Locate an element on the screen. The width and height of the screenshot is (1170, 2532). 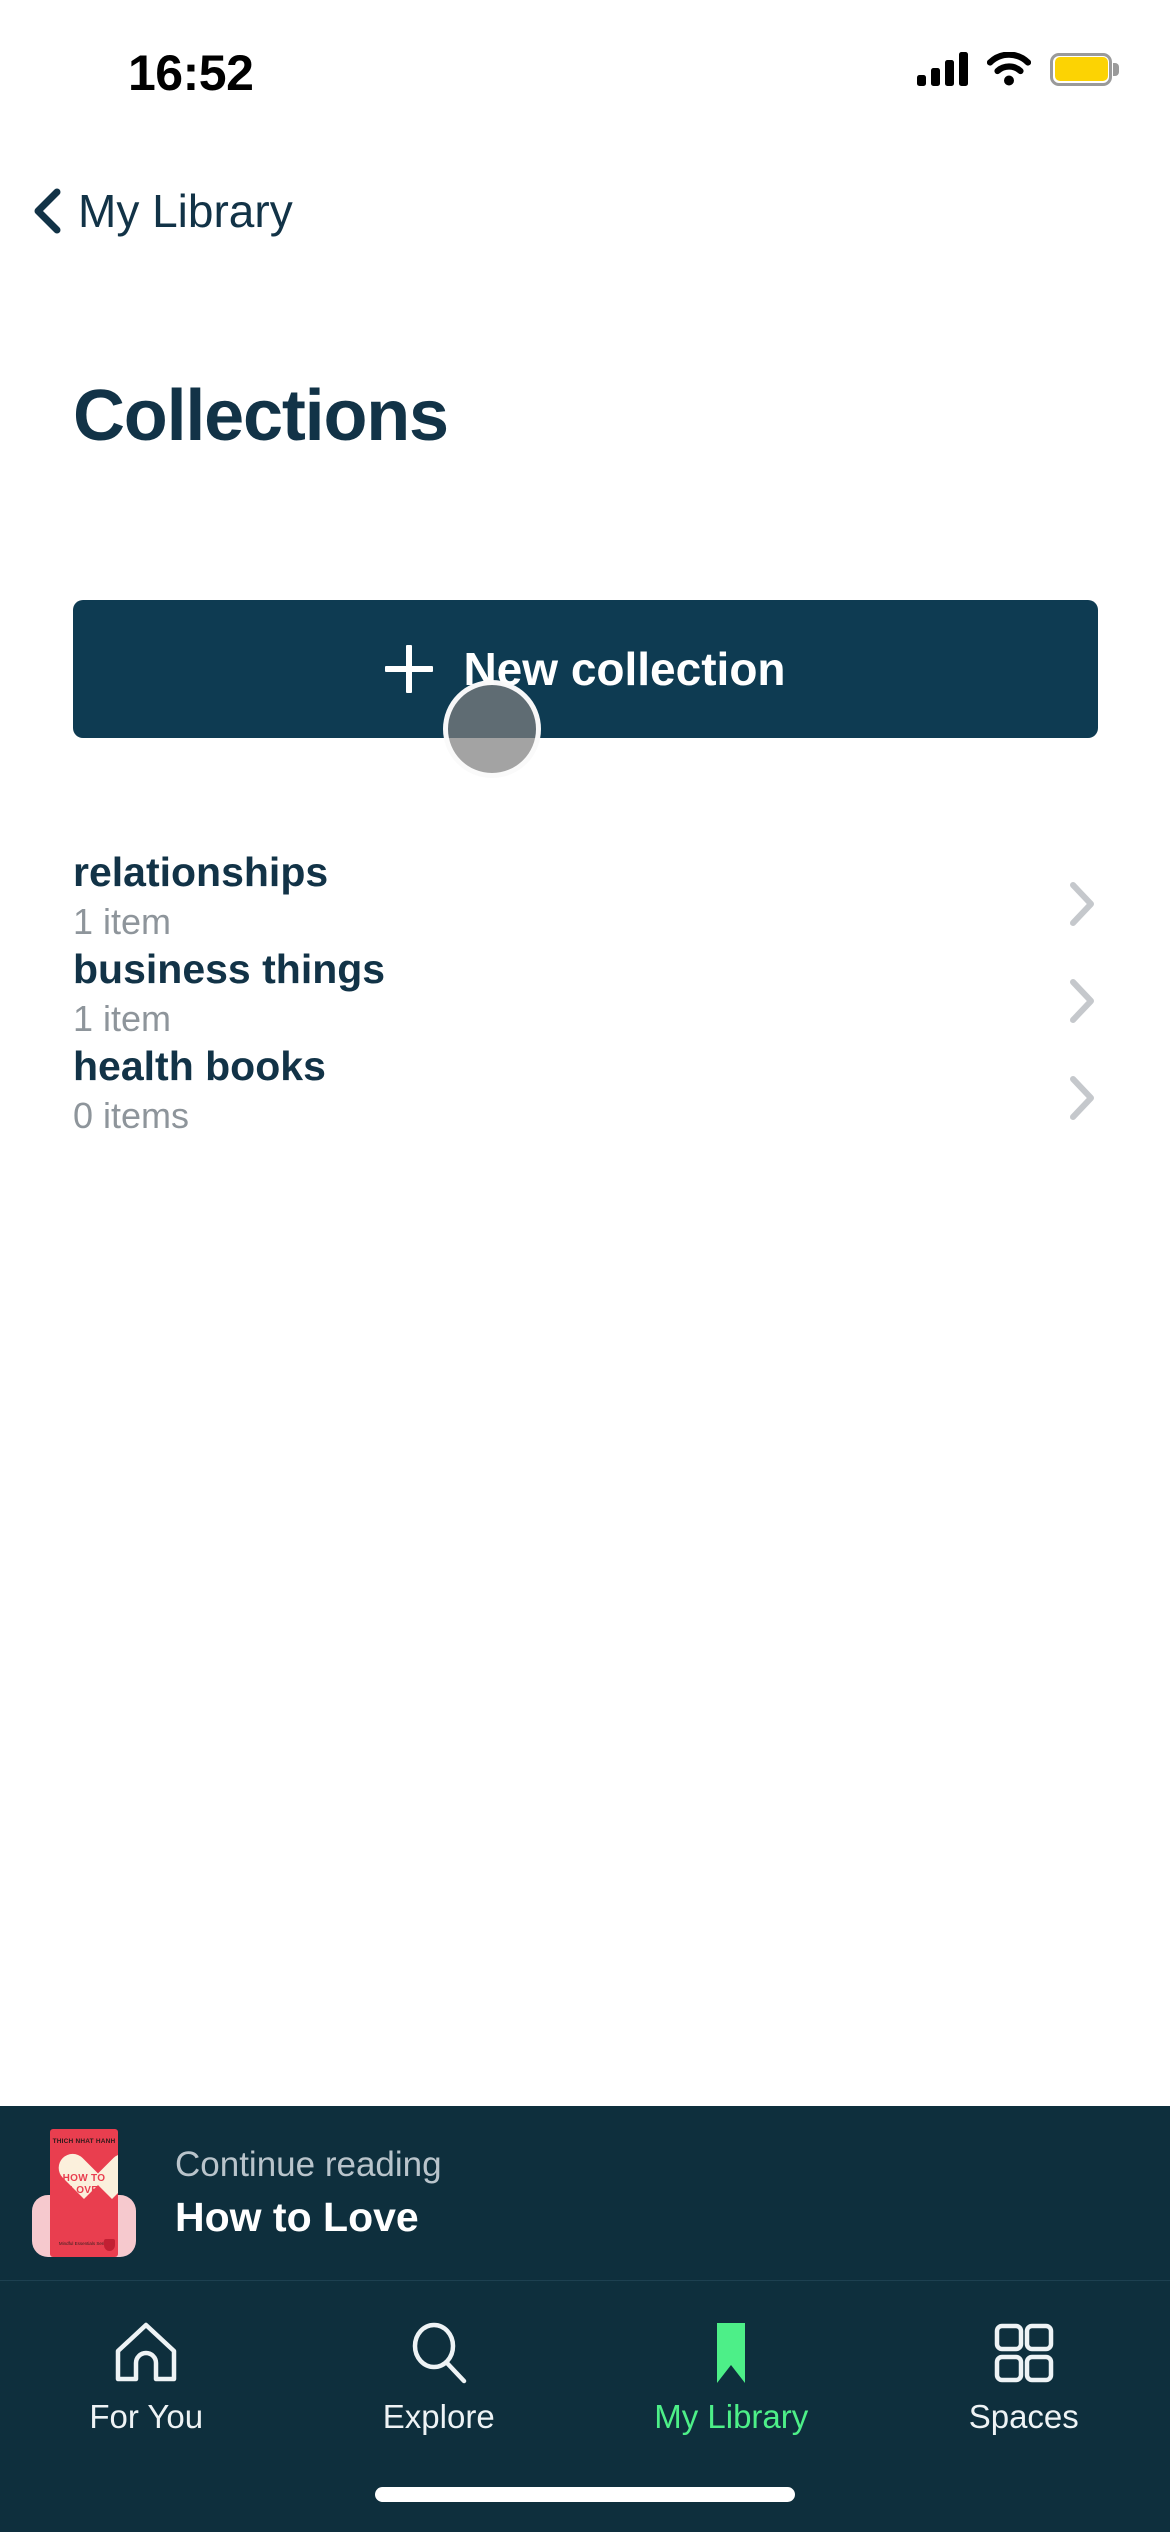
collection-list-item: health books 0 items is located at coordinates (585, 1092).